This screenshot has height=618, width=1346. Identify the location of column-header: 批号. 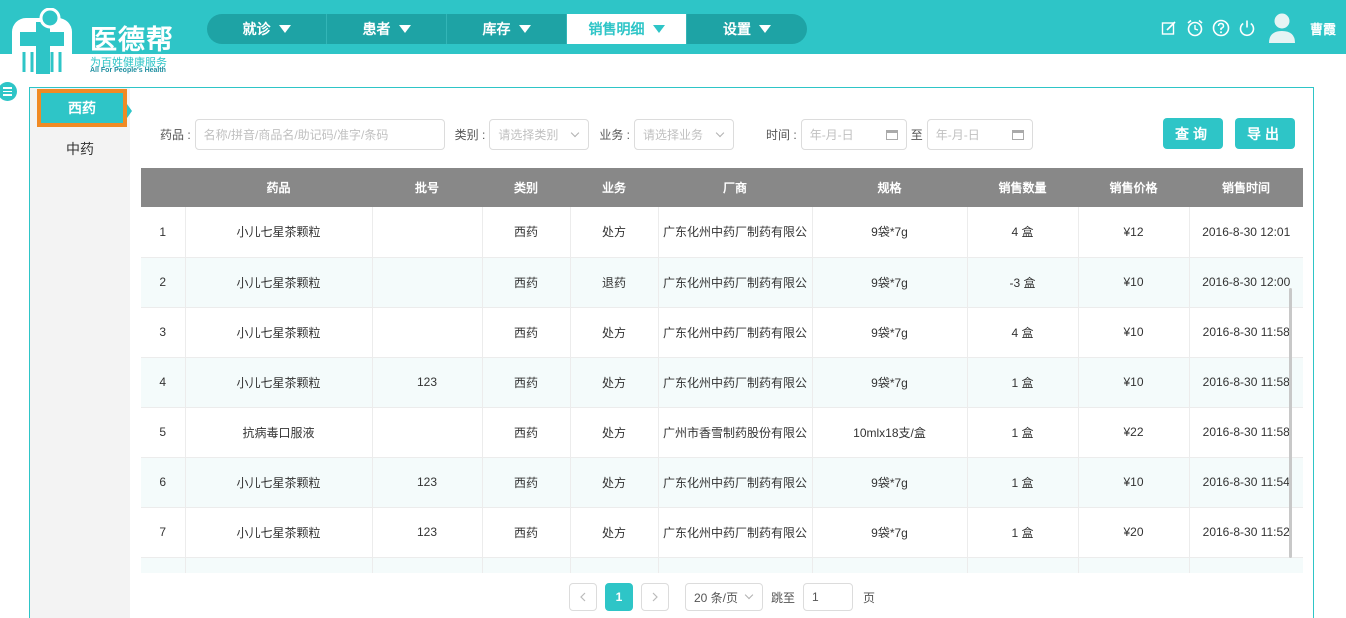
(427, 187).